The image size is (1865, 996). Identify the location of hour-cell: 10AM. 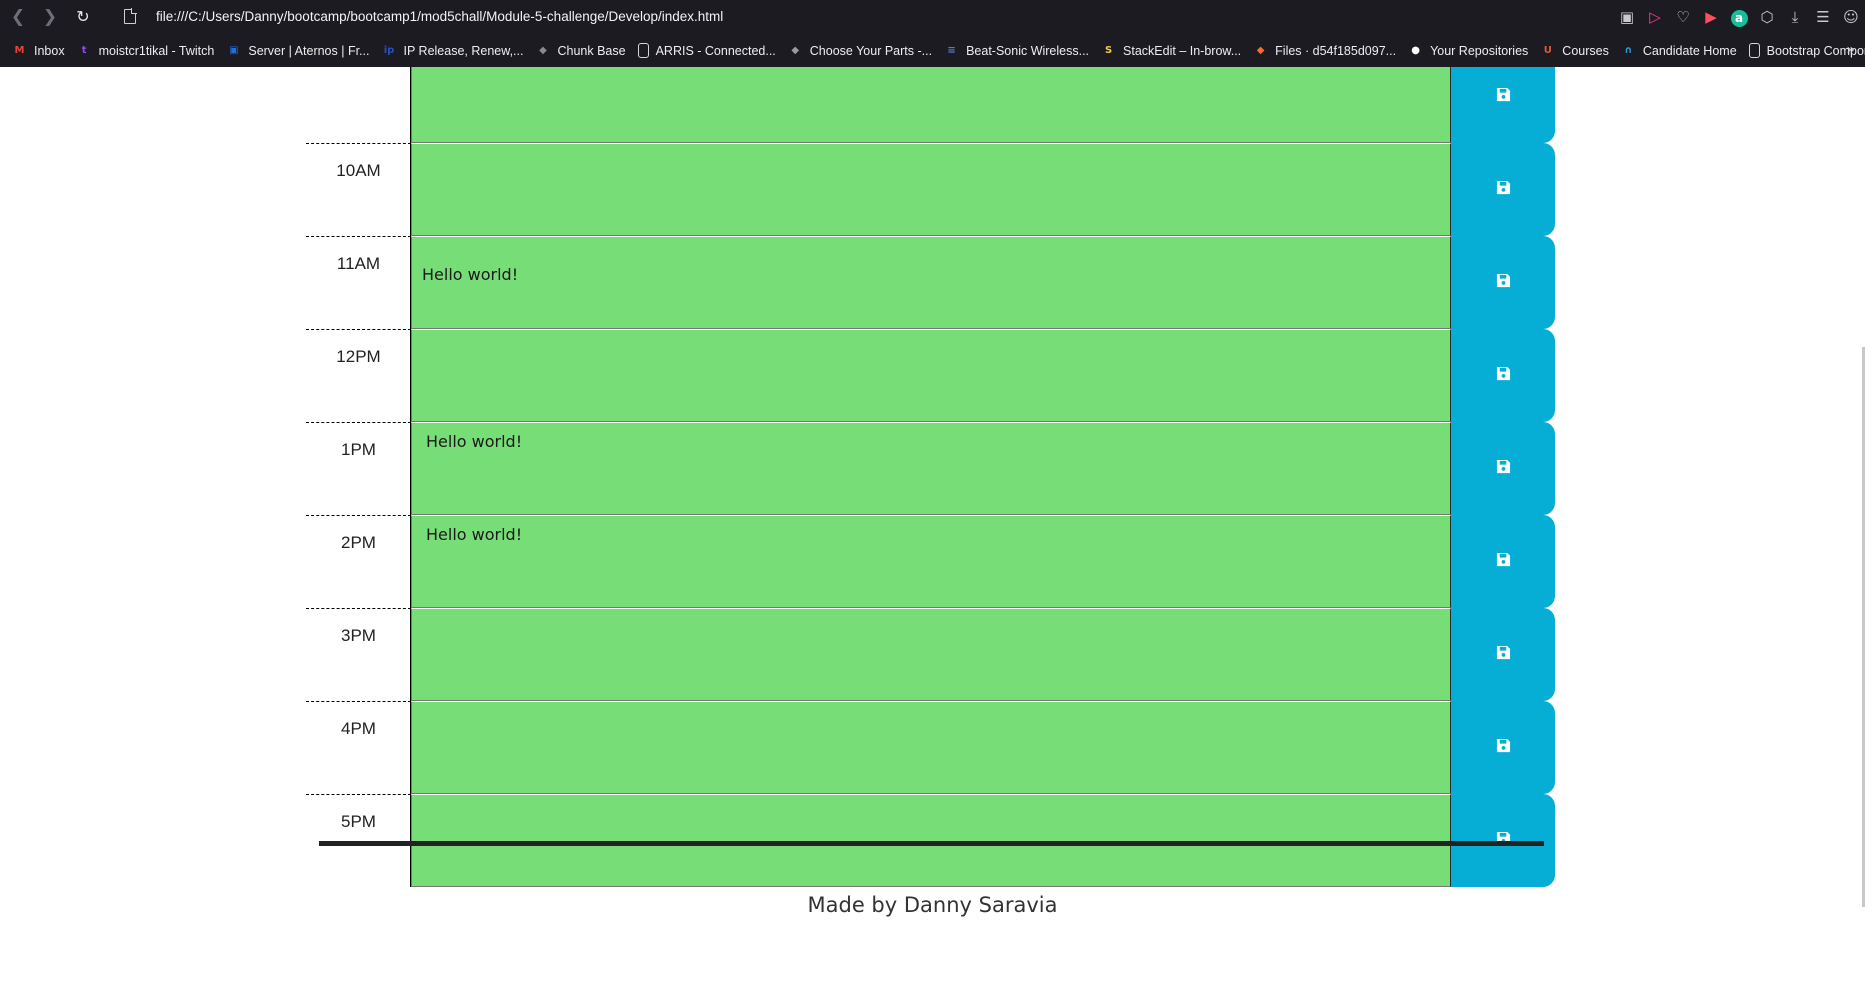
(358, 189).